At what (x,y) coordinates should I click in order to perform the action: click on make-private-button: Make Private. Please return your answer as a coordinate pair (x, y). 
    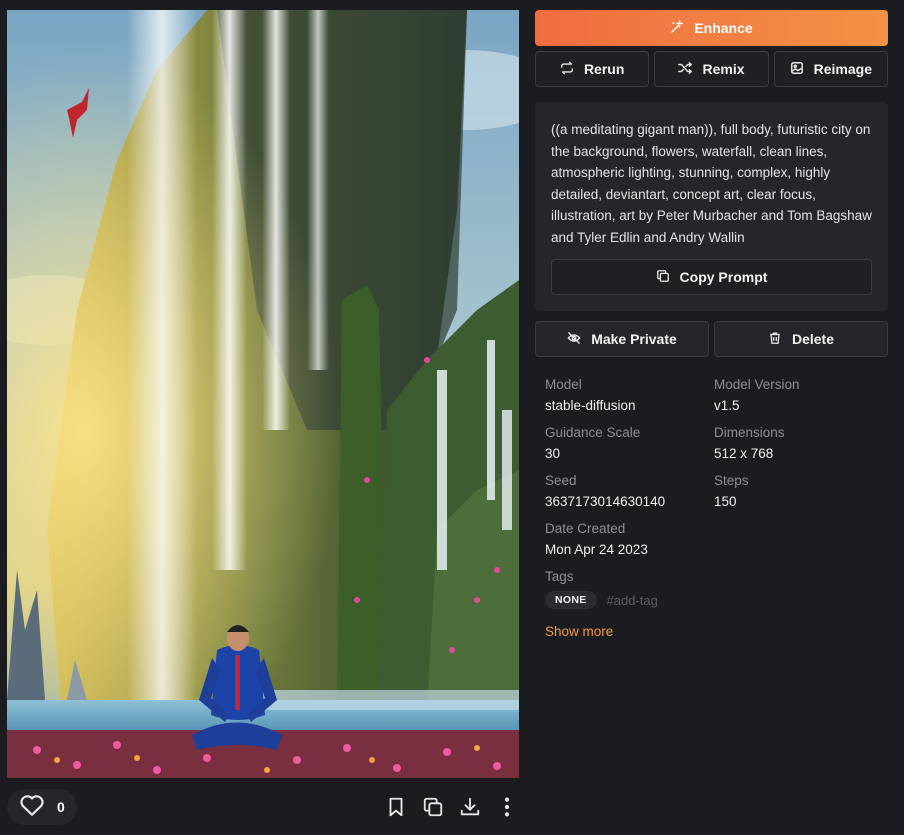
    Looking at the image, I should click on (622, 339).